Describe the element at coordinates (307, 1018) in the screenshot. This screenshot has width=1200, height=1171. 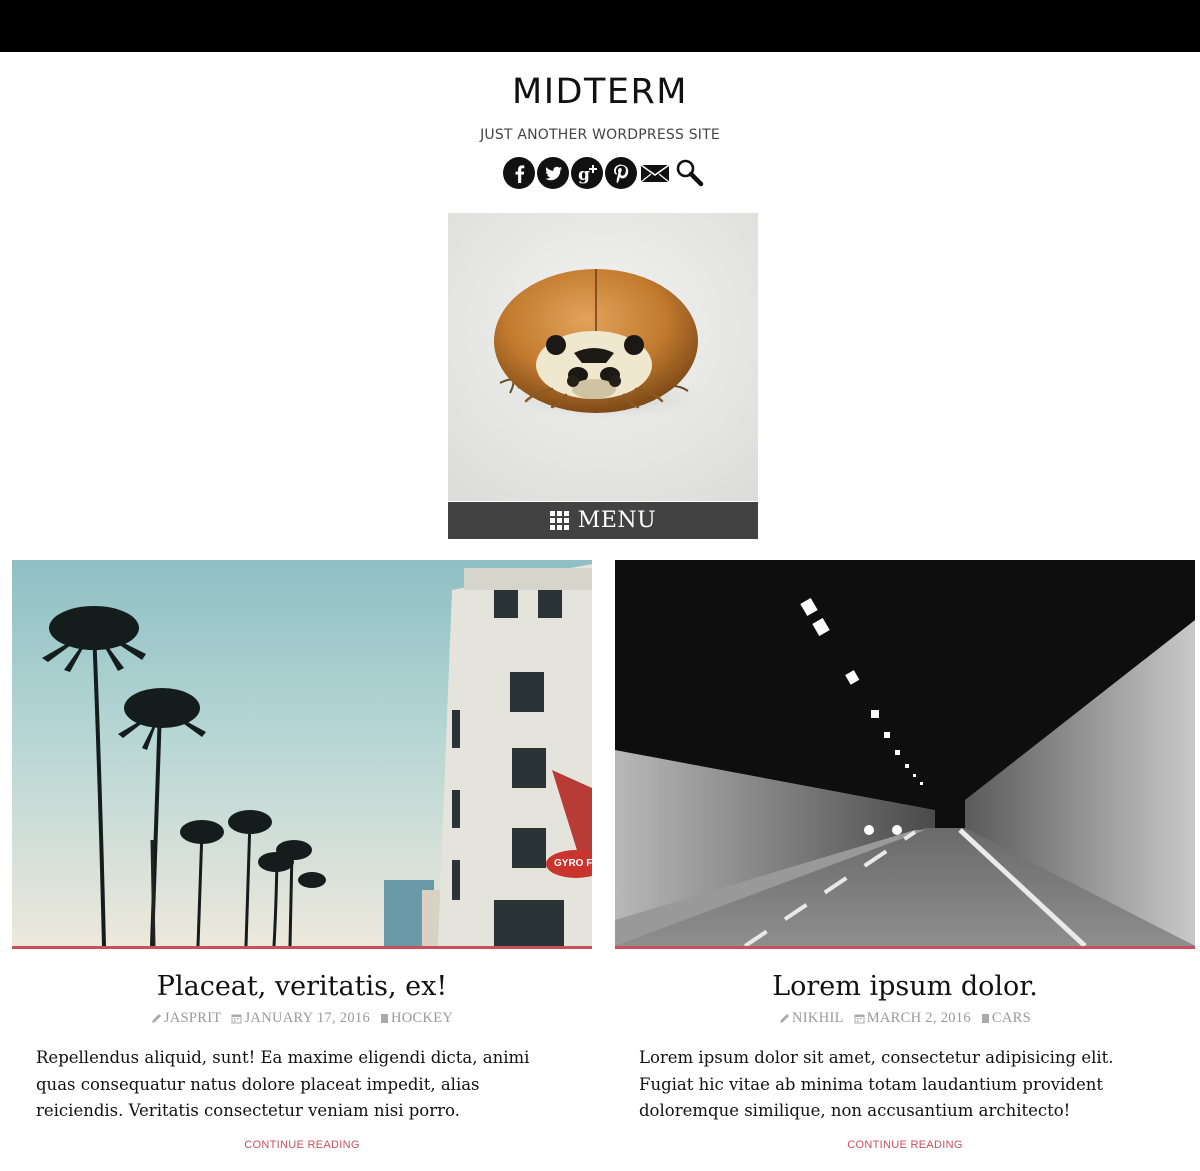
I see `post-date-label: JANUARY 17, 2016` at that location.